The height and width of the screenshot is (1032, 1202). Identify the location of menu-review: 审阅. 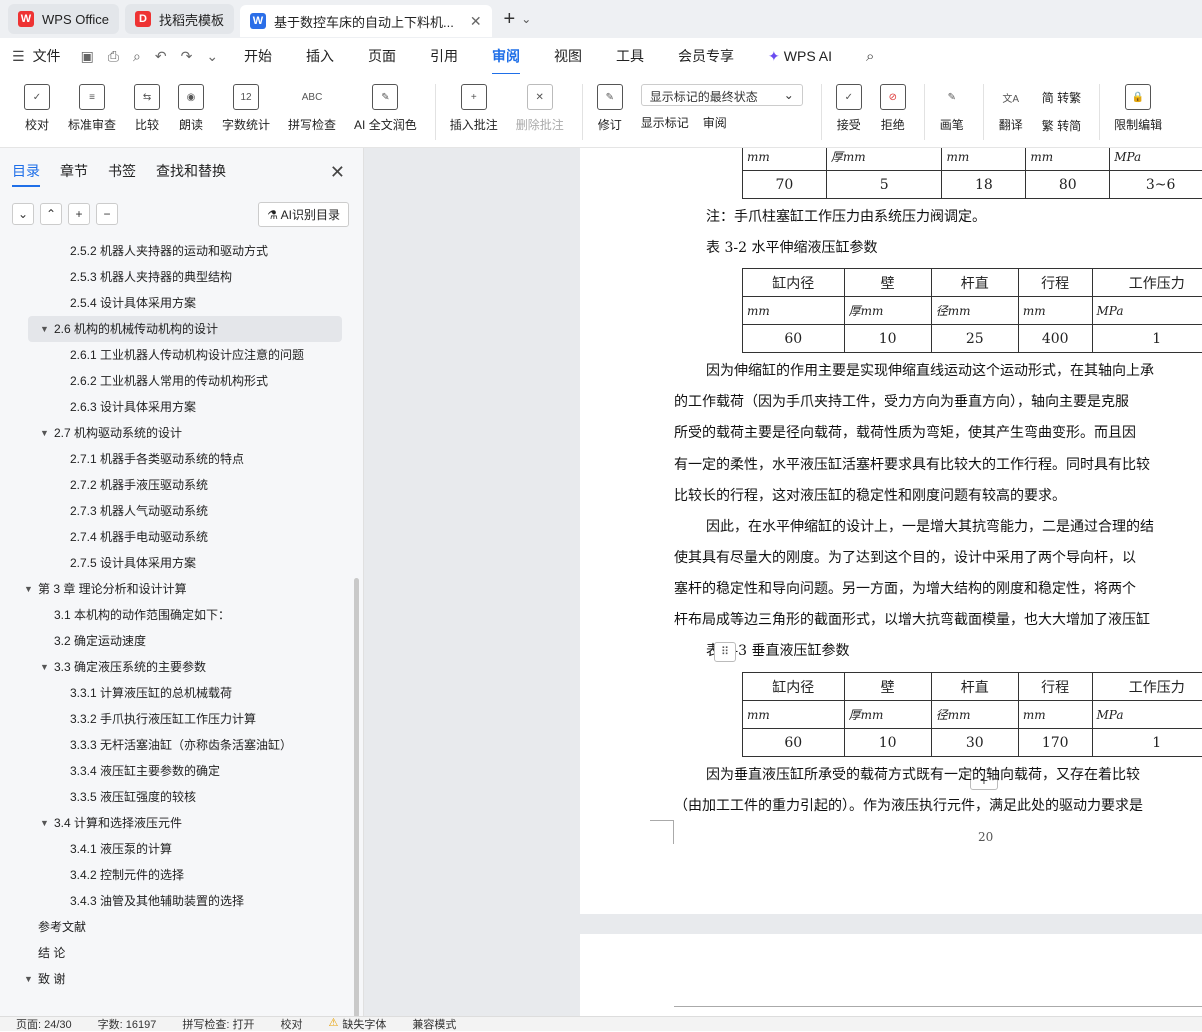
(506, 56).